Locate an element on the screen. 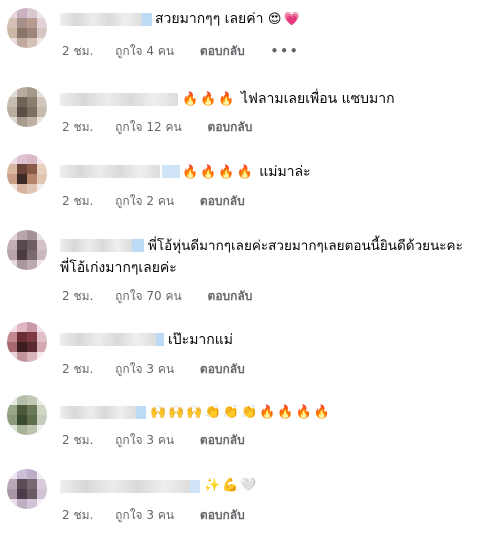 The width and height of the screenshot is (500, 537). like-count: ถูกใจ 70 คน is located at coordinates (148, 296).